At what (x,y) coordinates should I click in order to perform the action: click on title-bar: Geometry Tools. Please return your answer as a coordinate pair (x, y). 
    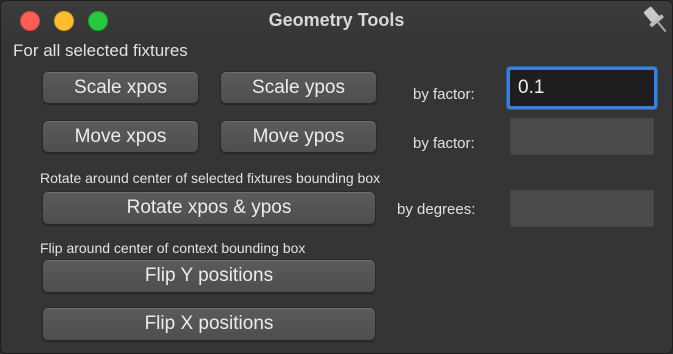
    Looking at the image, I should click on (336, 21).